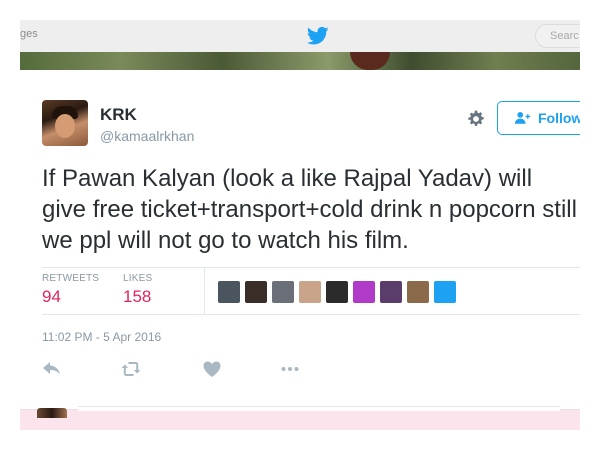 The image size is (600, 450). Describe the element at coordinates (52, 369) in the screenshot. I see `reply-icon` at that location.